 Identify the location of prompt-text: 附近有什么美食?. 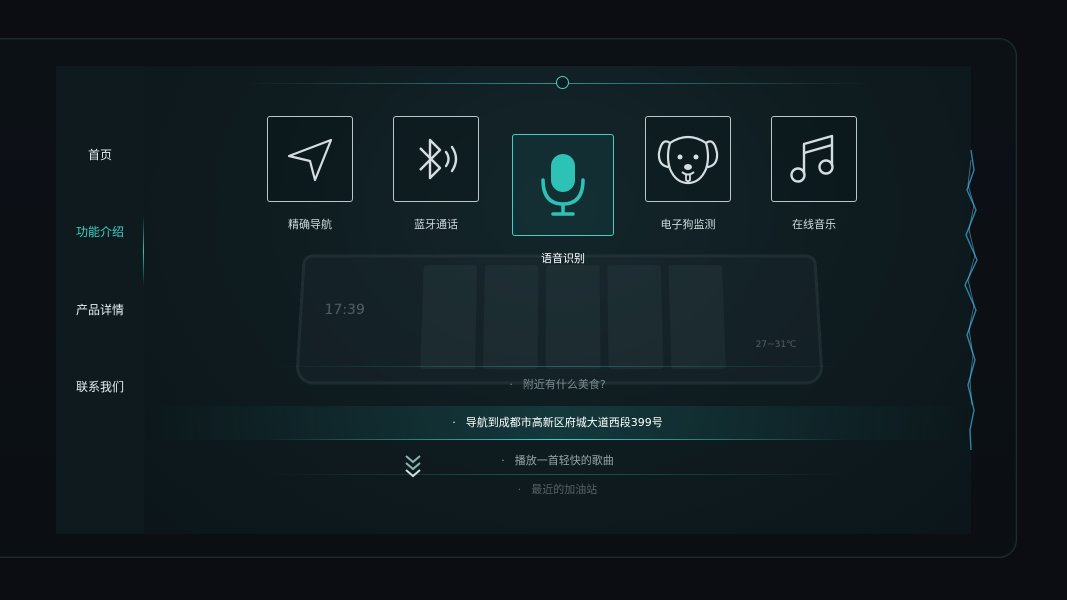
(564, 384).